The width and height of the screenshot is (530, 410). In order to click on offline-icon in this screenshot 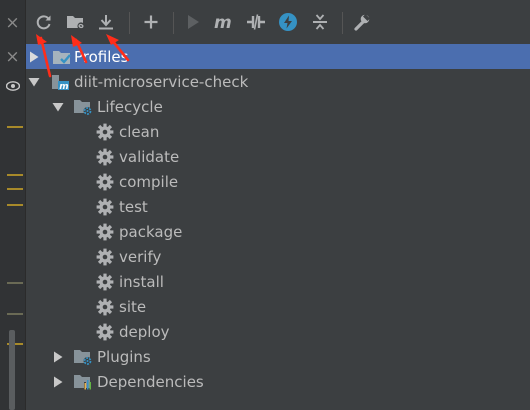, I will do `click(256, 22)`.